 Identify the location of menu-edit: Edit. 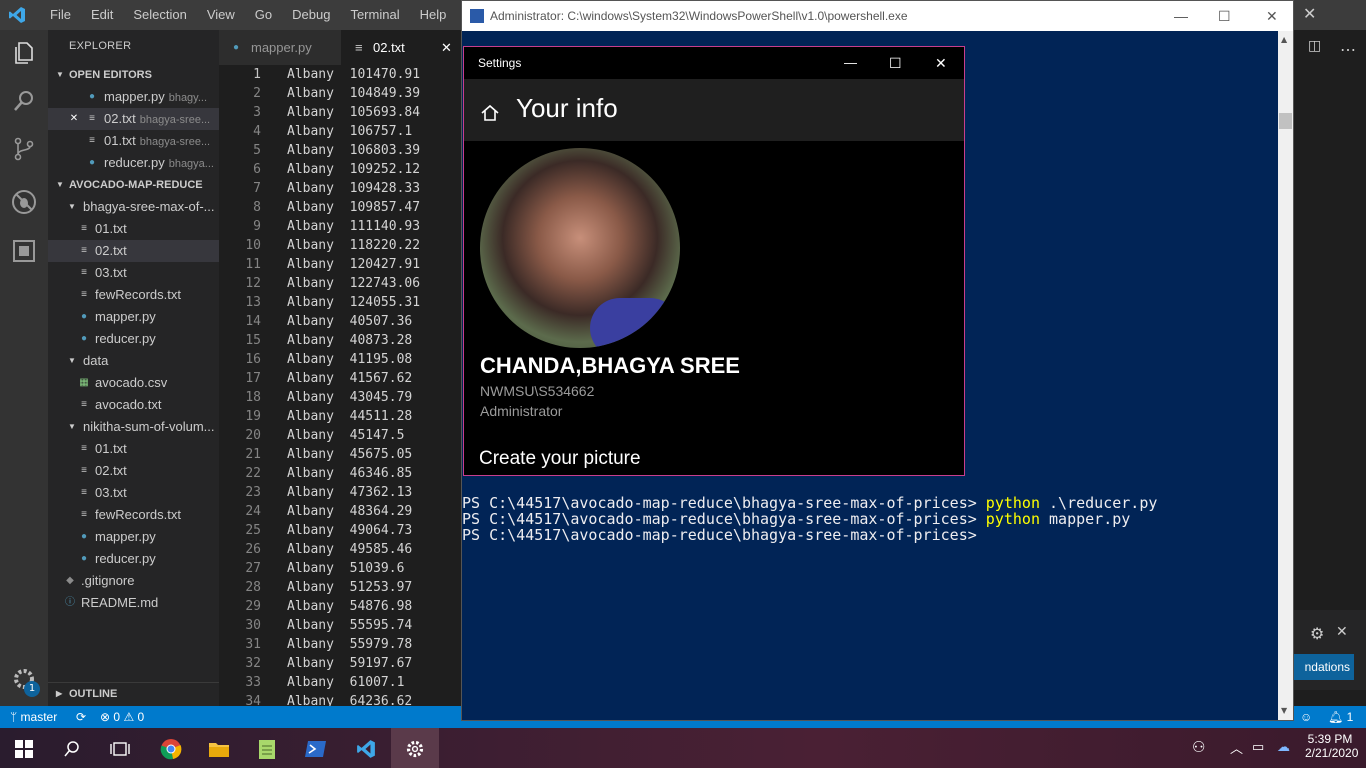
(102, 15).